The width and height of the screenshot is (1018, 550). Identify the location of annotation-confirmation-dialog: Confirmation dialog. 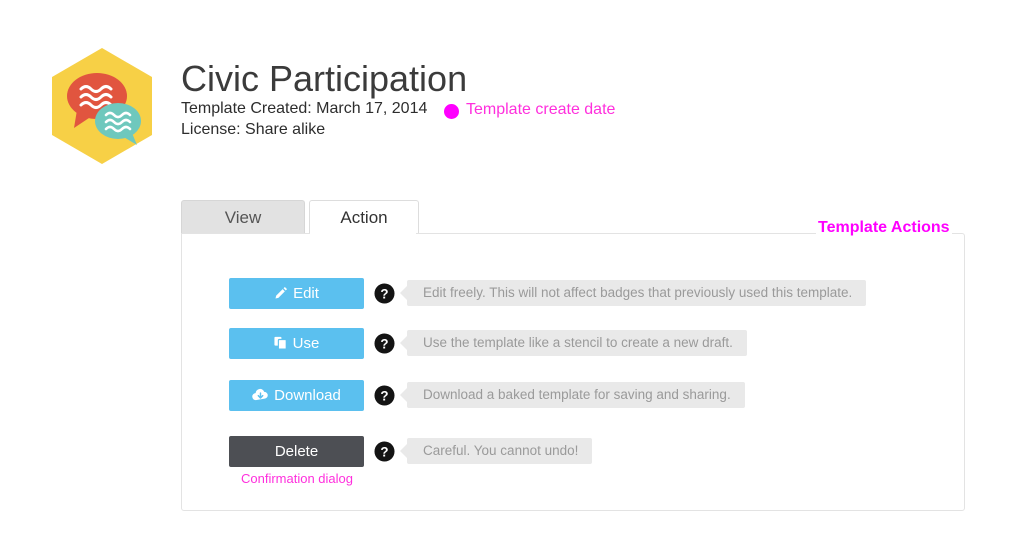
(297, 478).